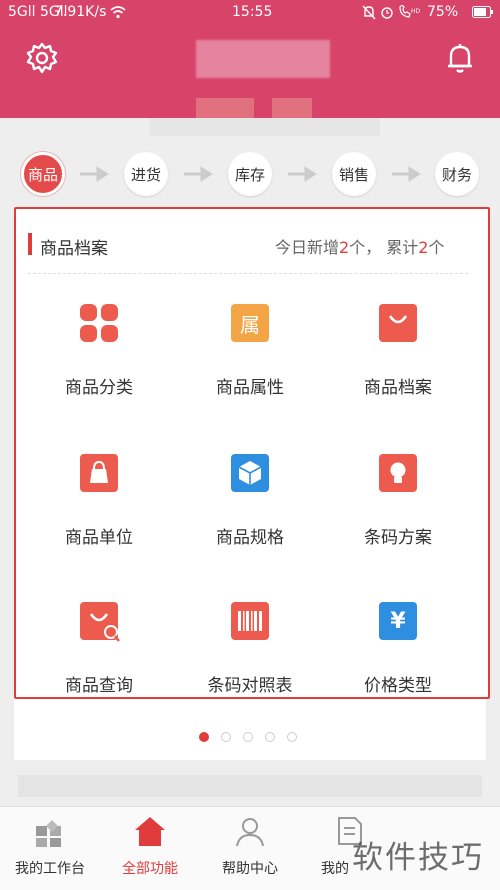 The width and height of the screenshot is (500, 890). Describe the element at coordinates (146, 174) in the screenshot. I see `step-purchase: 进货` at that location.